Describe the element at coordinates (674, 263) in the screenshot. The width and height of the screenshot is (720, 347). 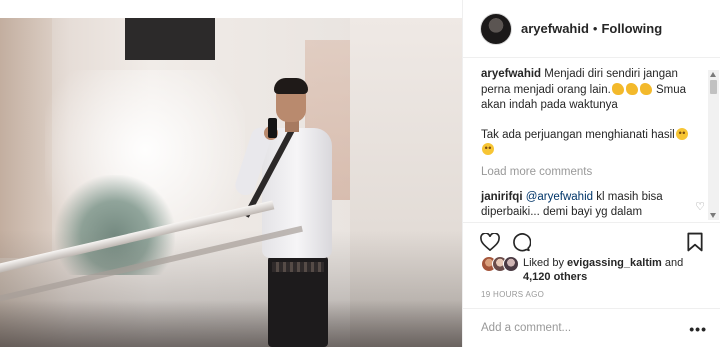
I see `likes-joiner: and` at that location.